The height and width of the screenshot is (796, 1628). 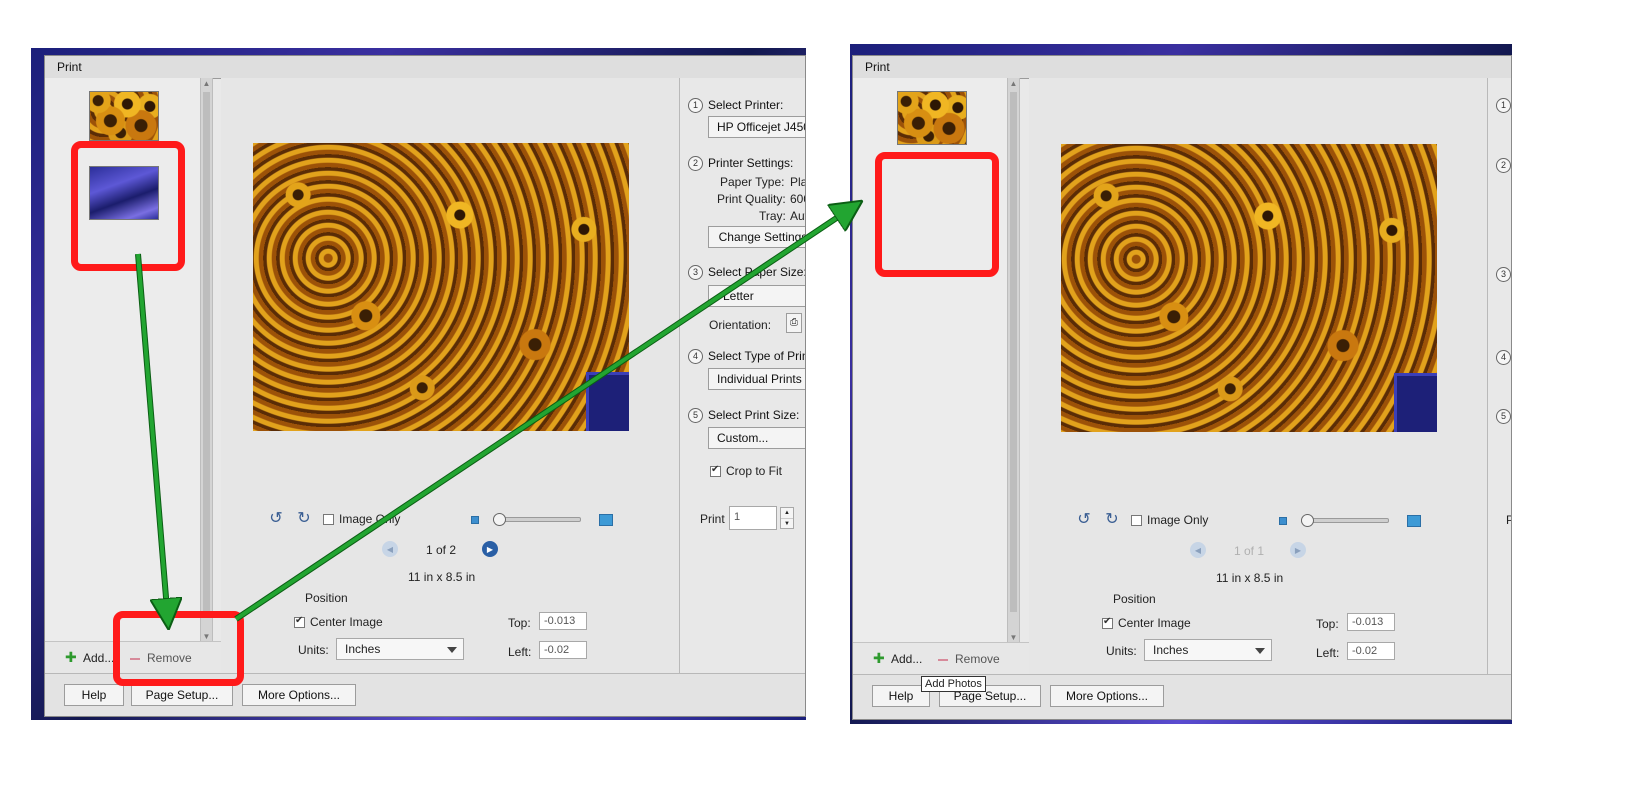 I want to click on arrow-to-remove-fill, so click(x=152, y=437).